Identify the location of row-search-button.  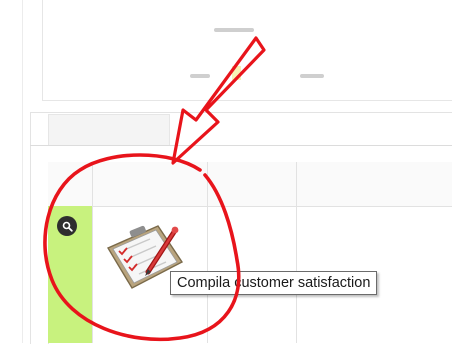
(67, 226).